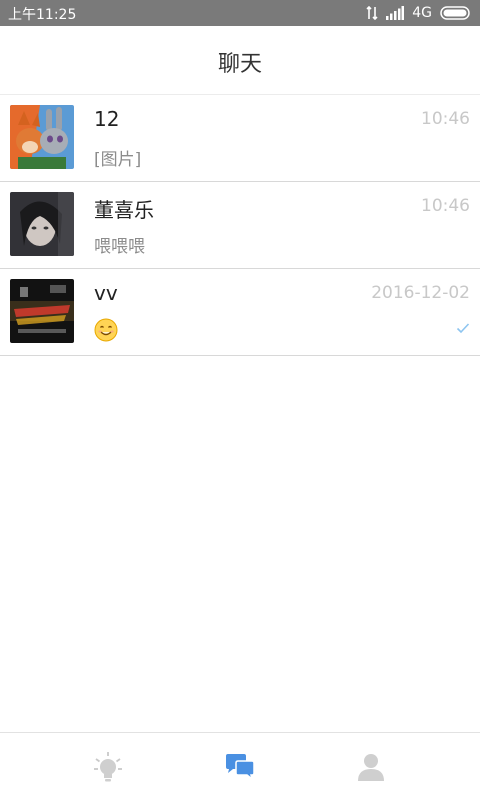  What do you see at coordinates (107, 119) in the screenshot?
I see `contact-name: 12` at bounding box center [107, 119].